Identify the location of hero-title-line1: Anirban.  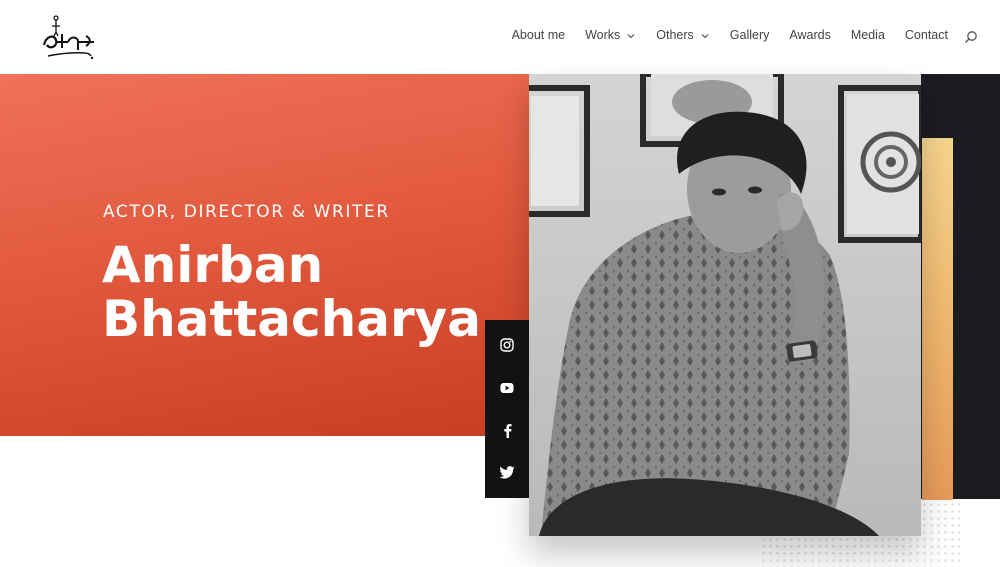
(213, 265).